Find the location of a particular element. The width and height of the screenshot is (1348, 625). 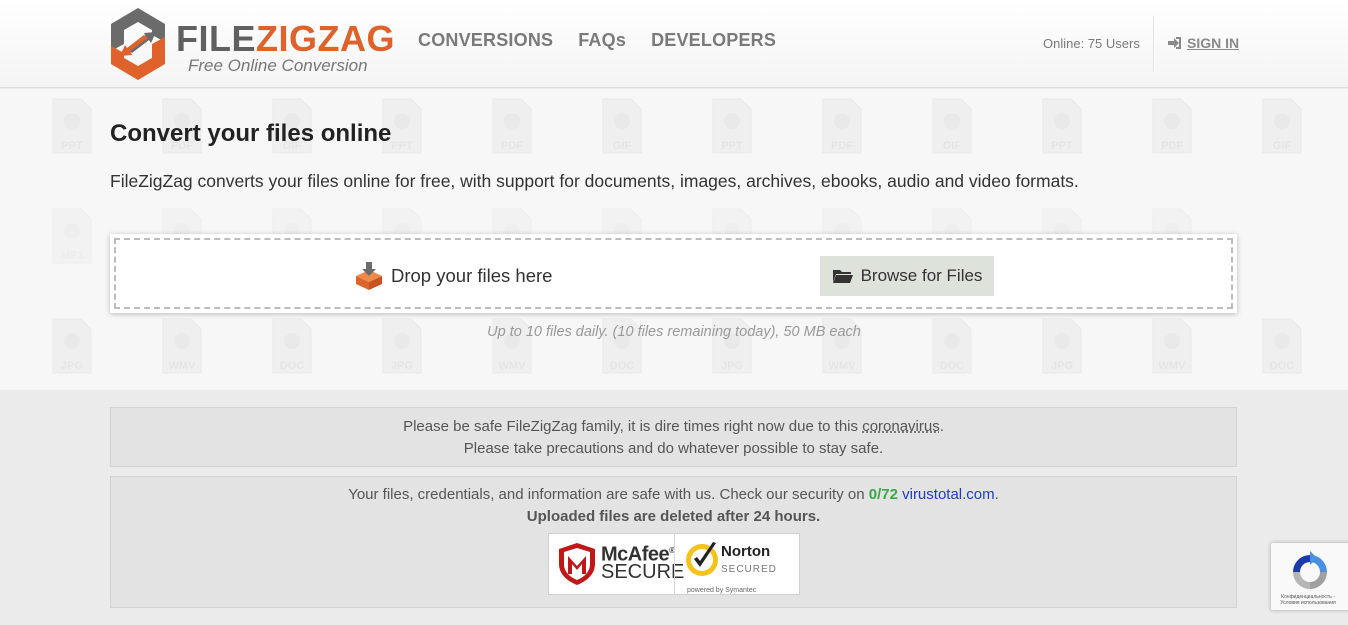

drop-files-label: Drop your files here is located at coordinates (453, 276).